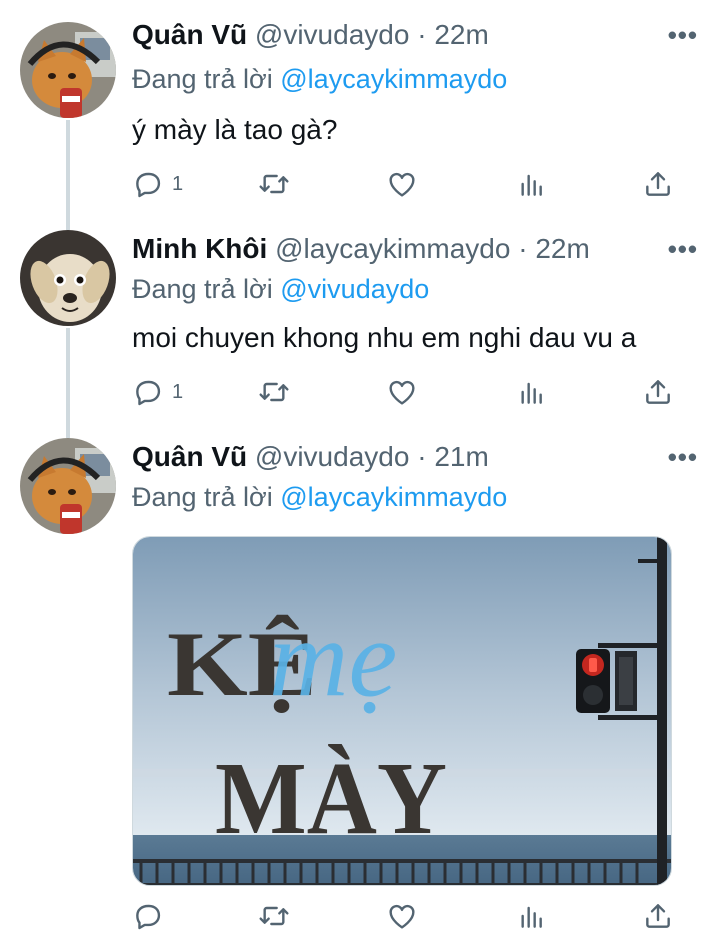 The height and width of the screenshot is (940, 720). I want to click on user-handle: @laycaykimmaydo, so click(392, 248).